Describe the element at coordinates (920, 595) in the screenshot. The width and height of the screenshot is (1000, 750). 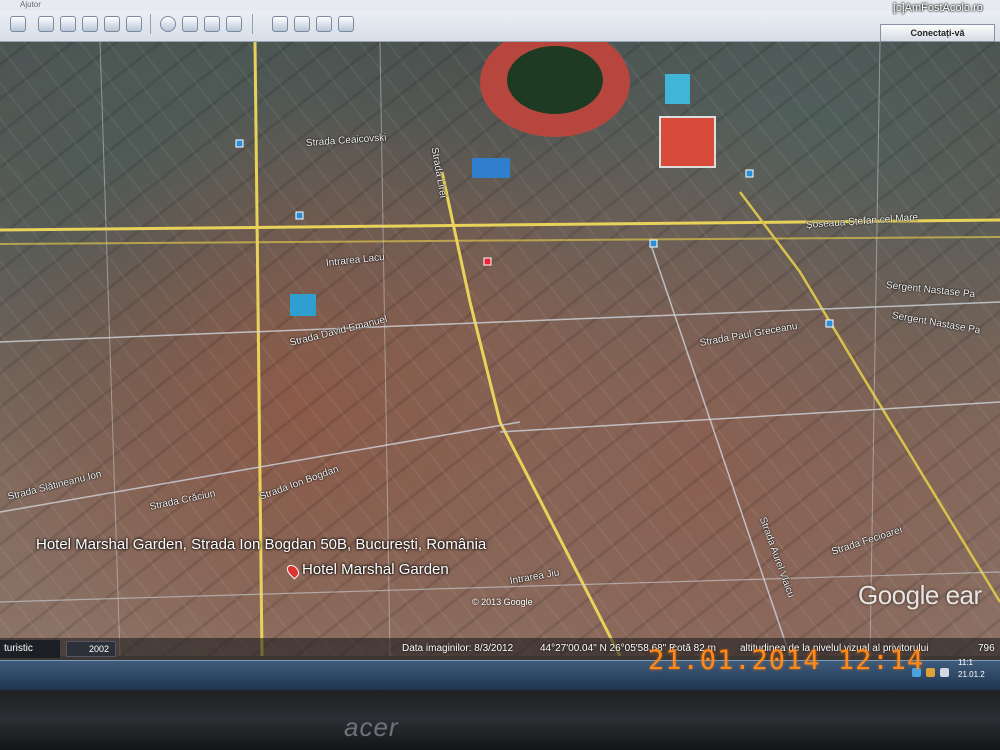
I see `google-earth-logo: Google ear` at that location.